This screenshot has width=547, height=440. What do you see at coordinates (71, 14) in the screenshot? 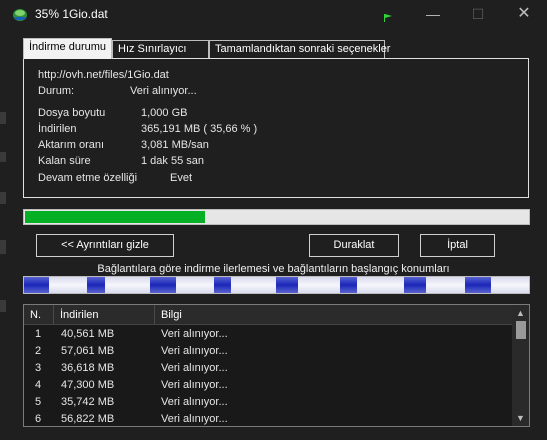
I see `window-title: 35% 1Gio.dat` at bounding box center [71, 14].